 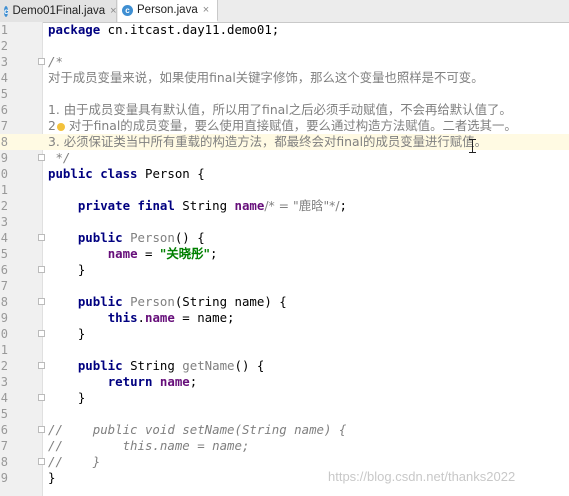 I want to click on code-line: 6 }, so click(x=43, y=269).